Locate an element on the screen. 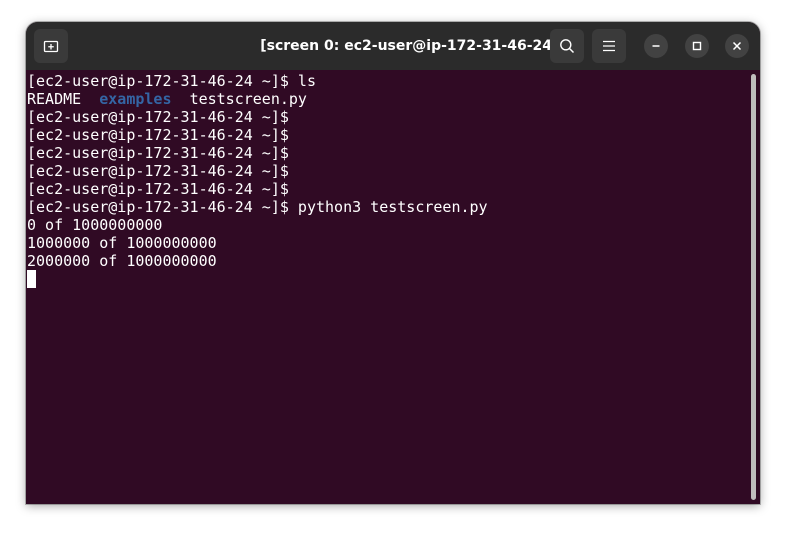 The height and width of the screenshot is (533, 786). minimize-button is located at coordinates (656, 46).